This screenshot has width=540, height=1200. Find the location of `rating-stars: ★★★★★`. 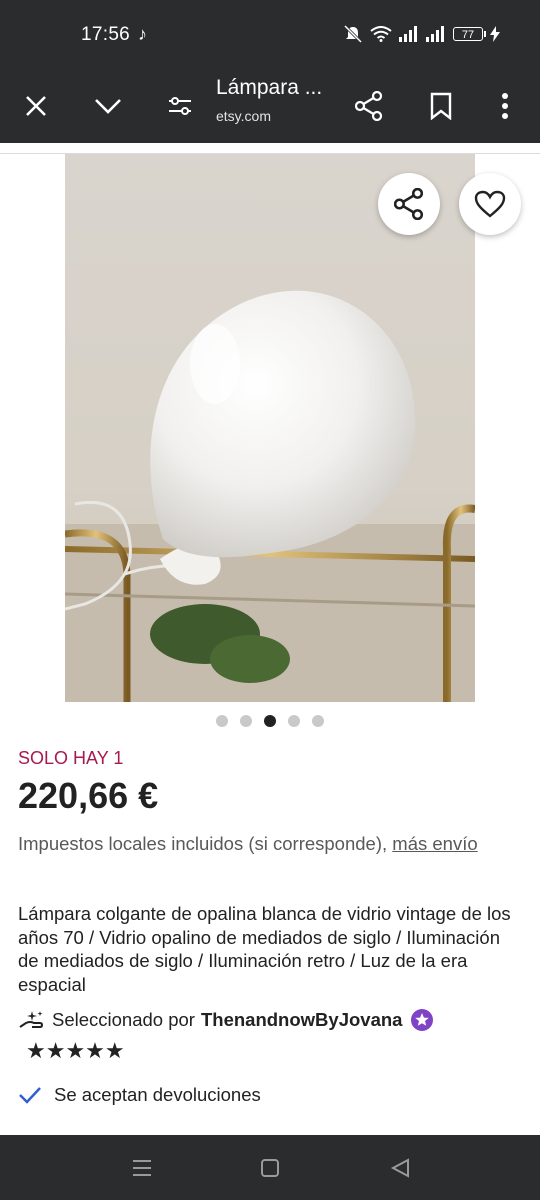

rating-stars: ★★★★★ is located at coordinates (75, 1051).